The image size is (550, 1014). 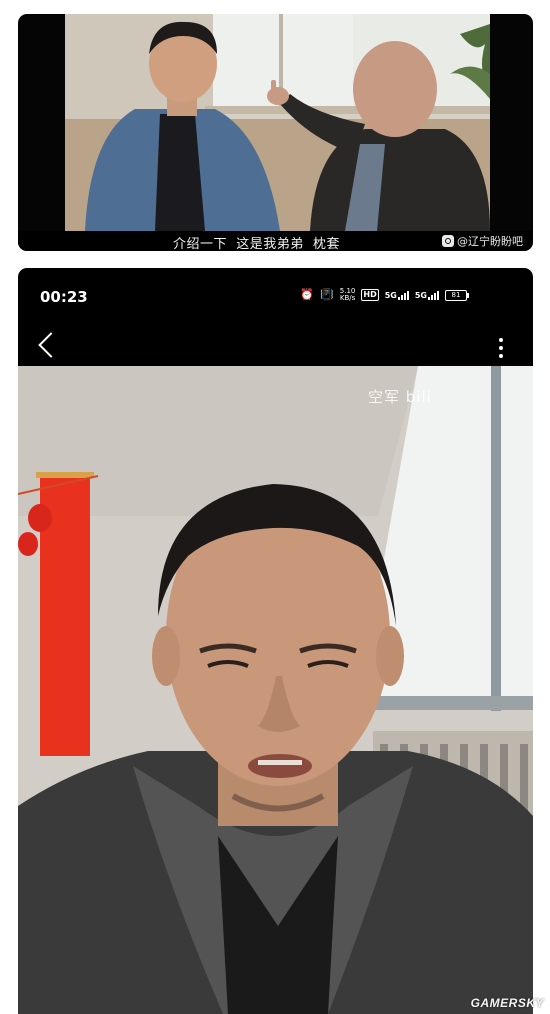 What do you see at coordinates (51, 345) in the screenshot?
I see `back-button` at bounding box center [51, 345].